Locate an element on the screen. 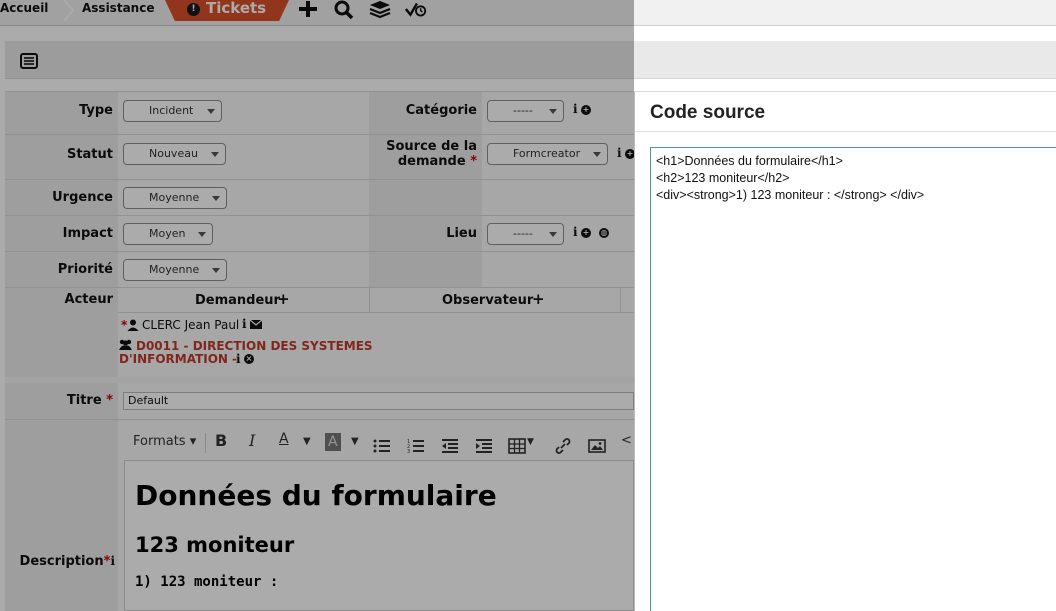 The width and height of the screenshot is (1056, 611). dialog-divider is located at coordinates (845, 131).